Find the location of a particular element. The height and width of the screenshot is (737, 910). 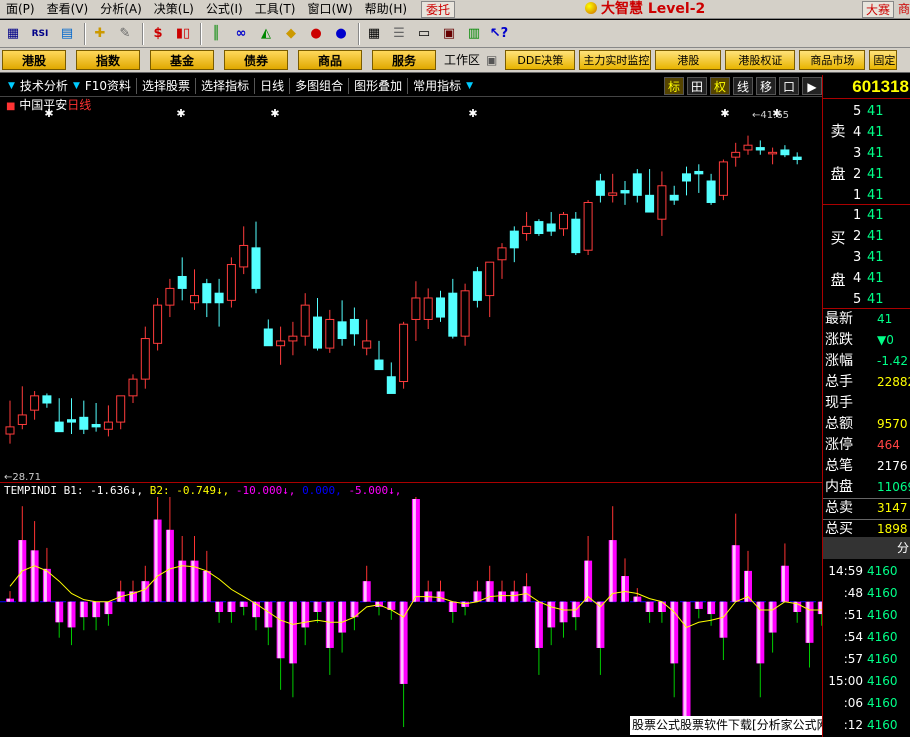

menu-item-6: 窗口(W) is located at coordinates (329, 9).